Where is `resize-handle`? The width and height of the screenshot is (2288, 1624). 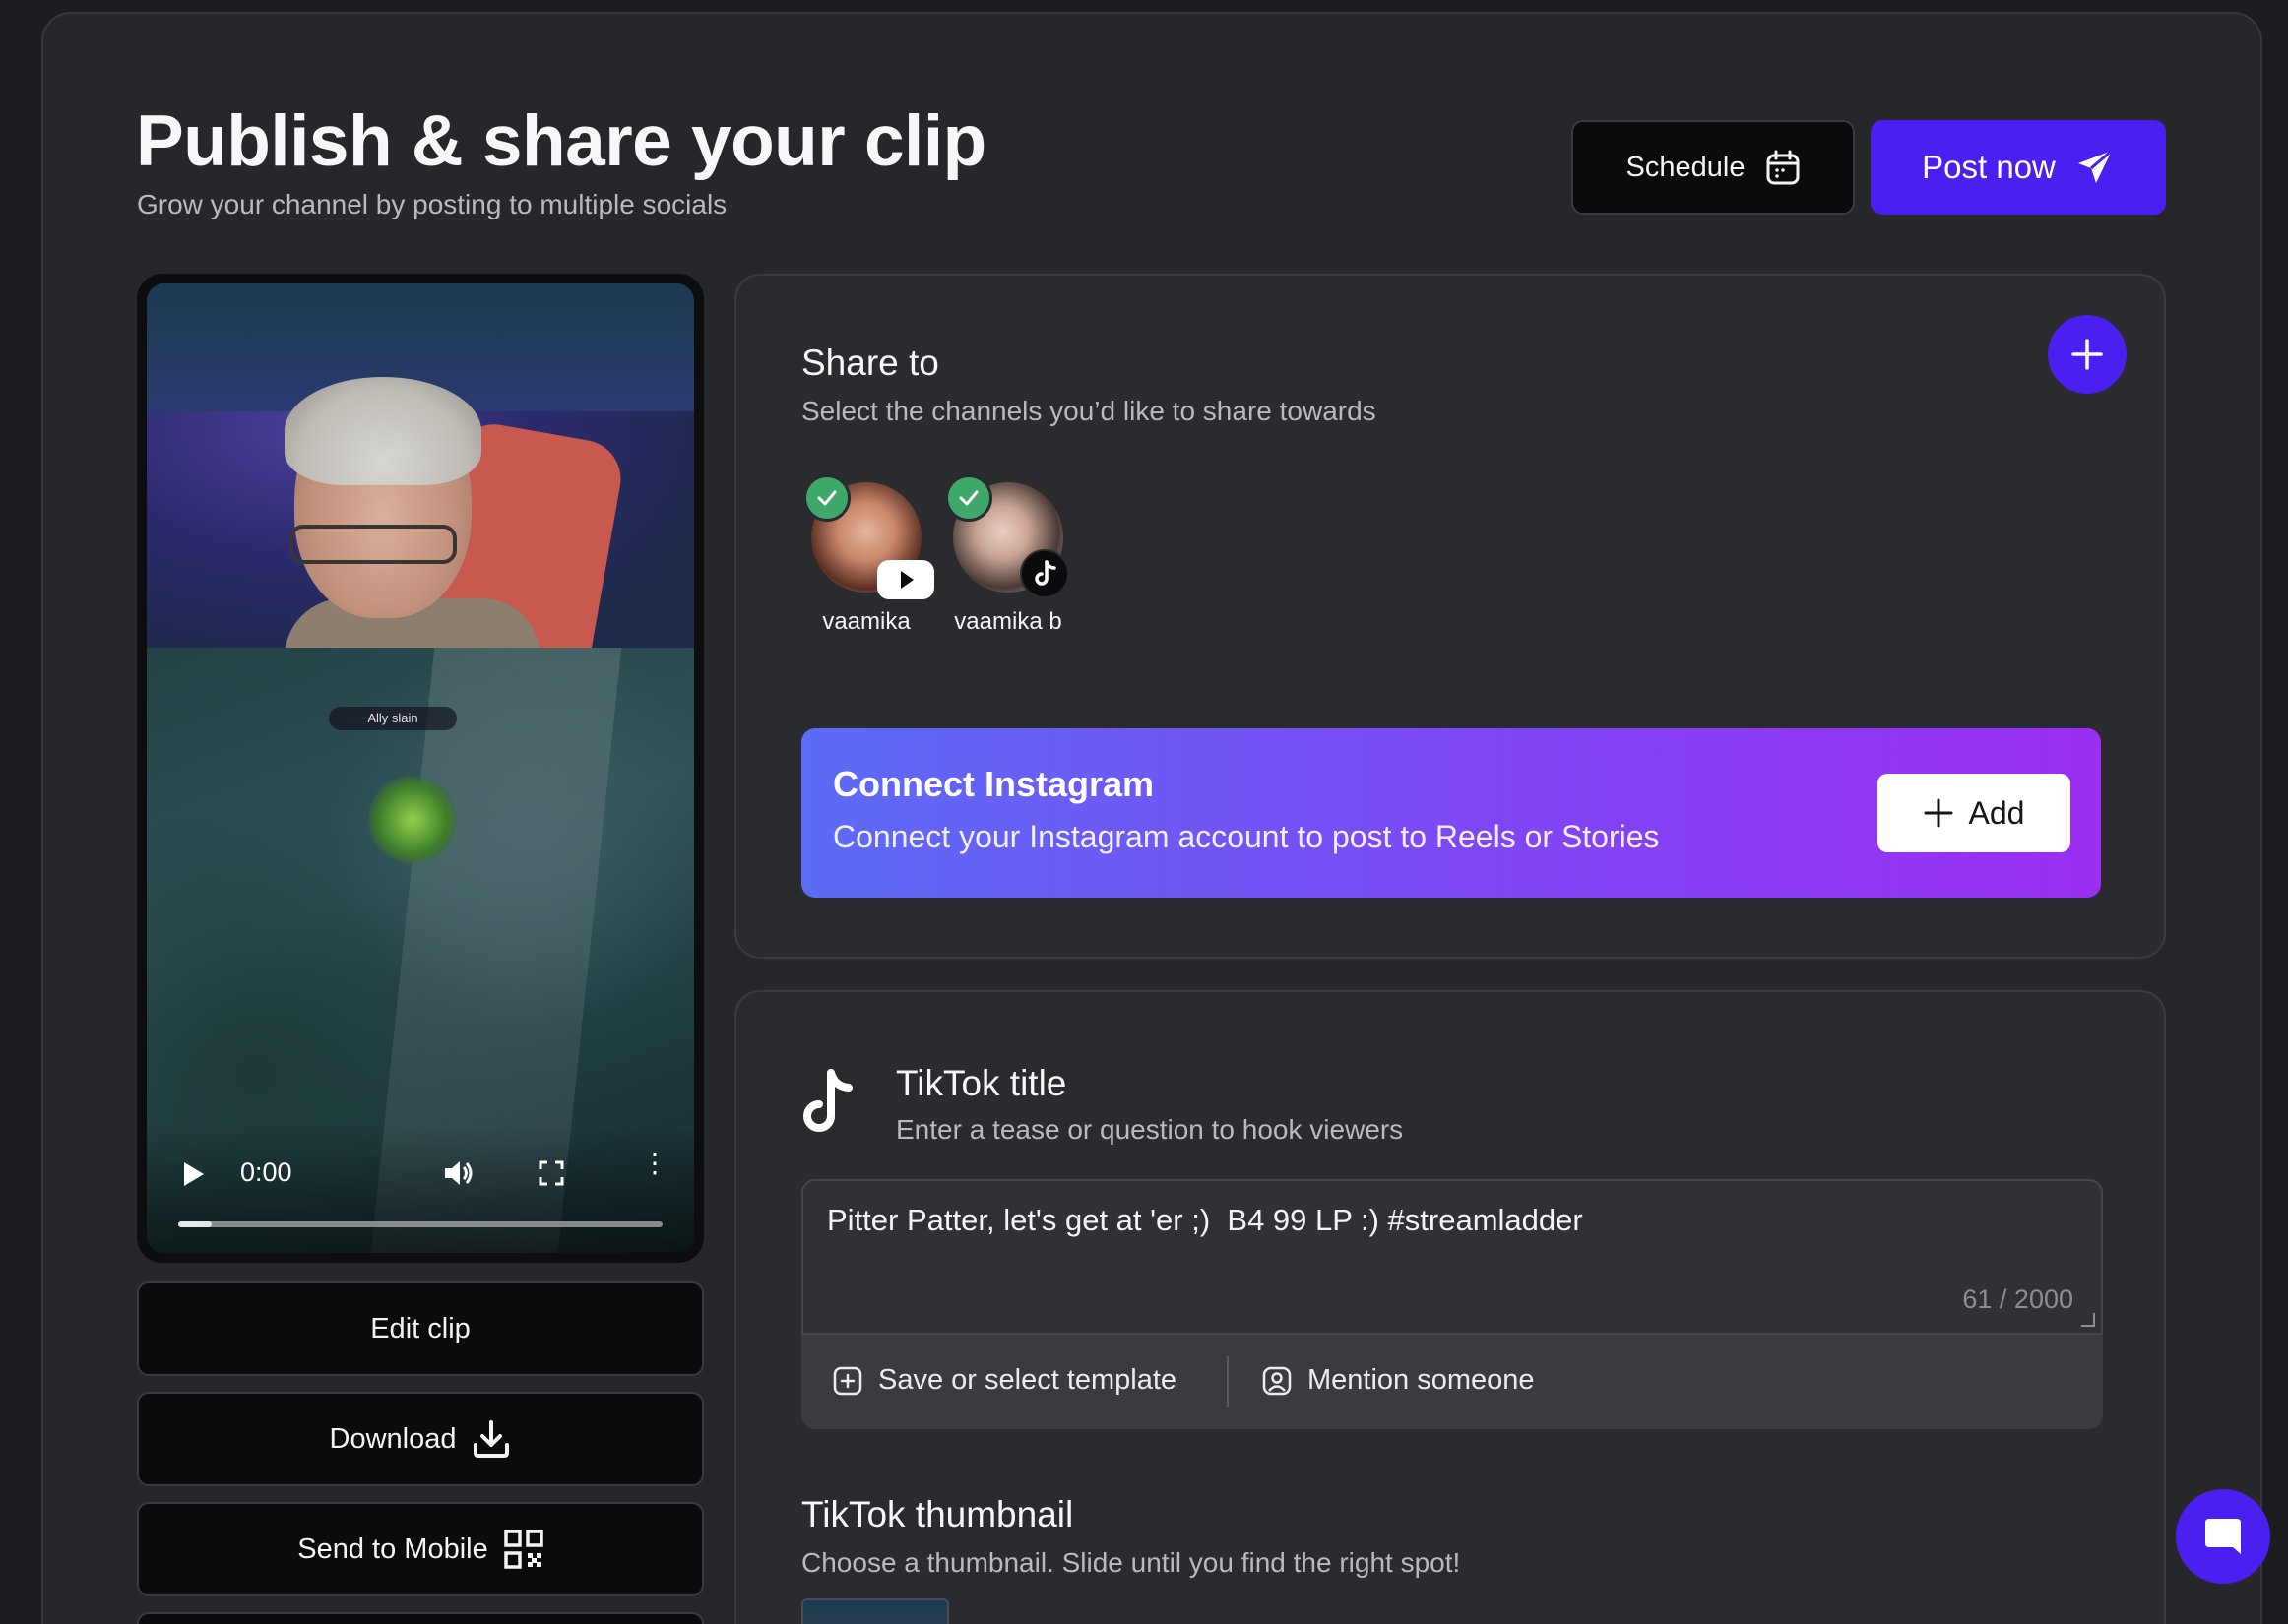 resize-handle is located at coordinates (2088, 1320).